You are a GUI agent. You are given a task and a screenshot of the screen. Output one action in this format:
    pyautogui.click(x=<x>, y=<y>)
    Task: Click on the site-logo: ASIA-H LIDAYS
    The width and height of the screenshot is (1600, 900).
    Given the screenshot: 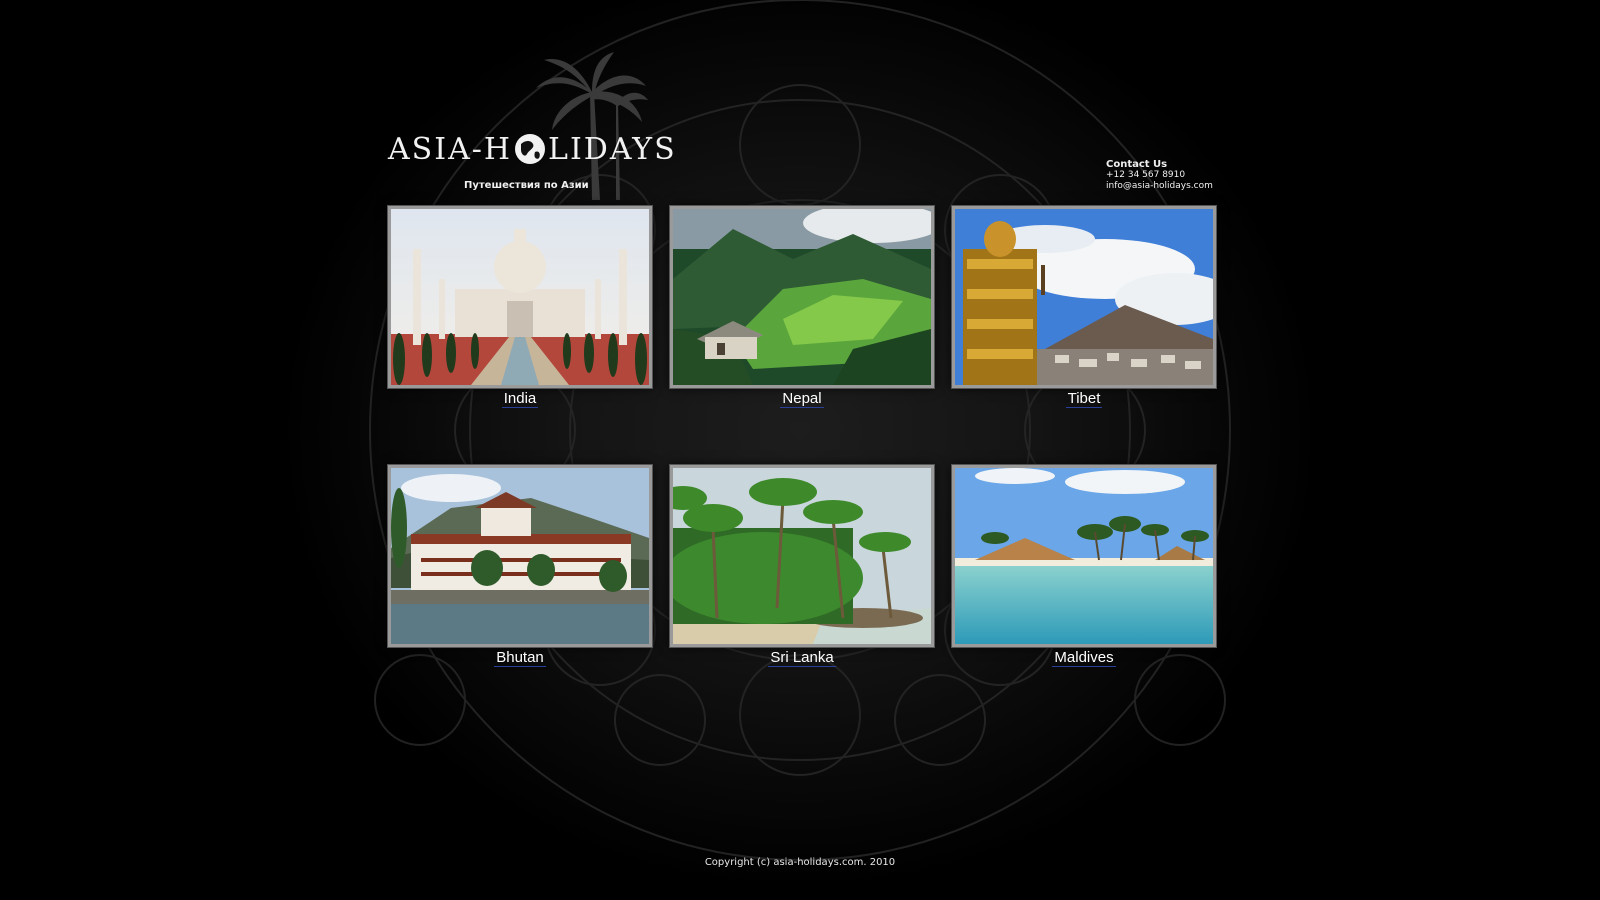 What is the action you would take?
    pyautogui.click(x=532, y=149)
    